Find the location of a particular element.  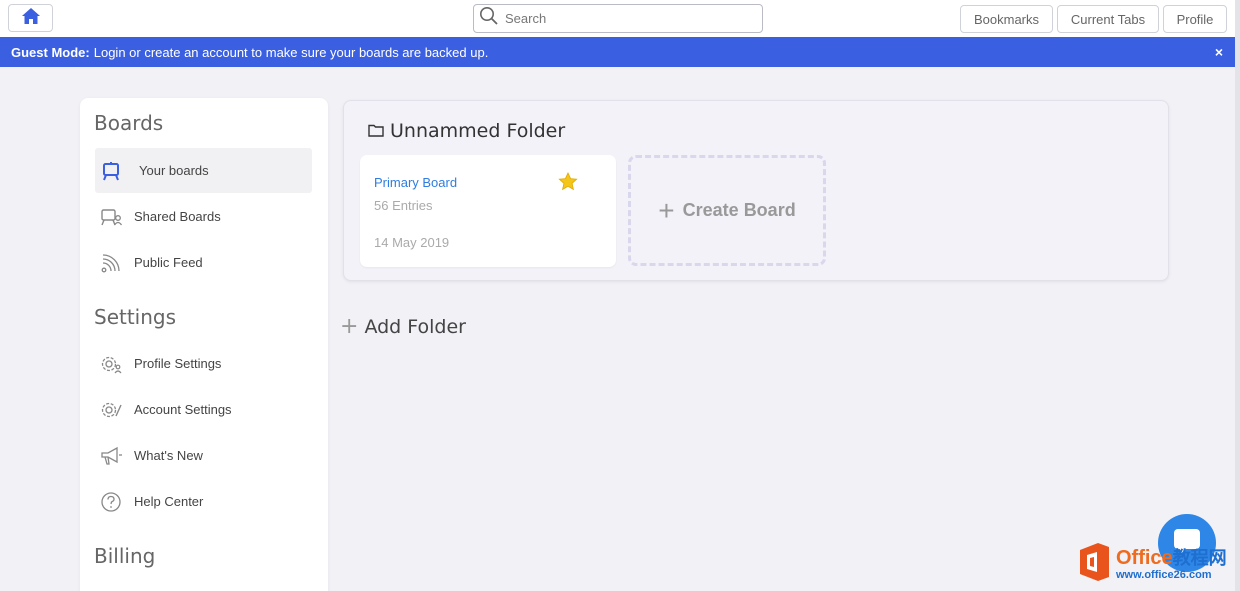

sidebar-item-account-settings: Account Settings is located at coordinates (203, 409).